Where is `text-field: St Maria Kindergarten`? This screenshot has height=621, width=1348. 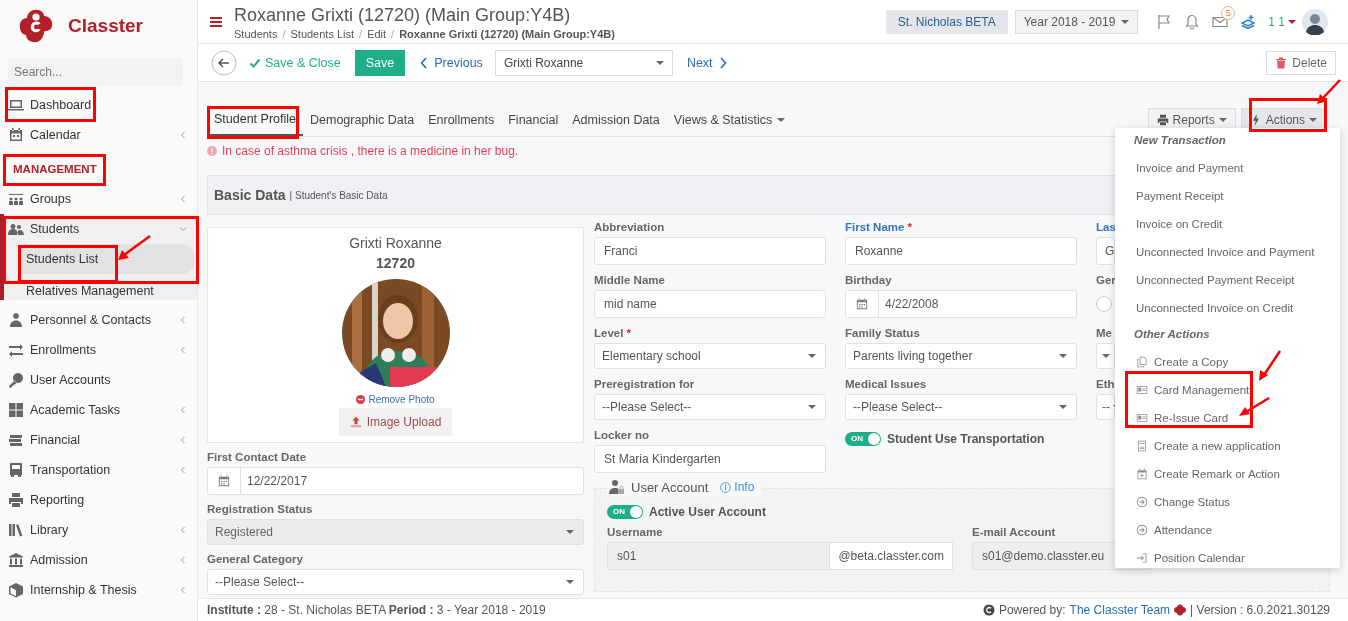
text-field: St Maria Kindergarten is located at coordinates (710, 459).